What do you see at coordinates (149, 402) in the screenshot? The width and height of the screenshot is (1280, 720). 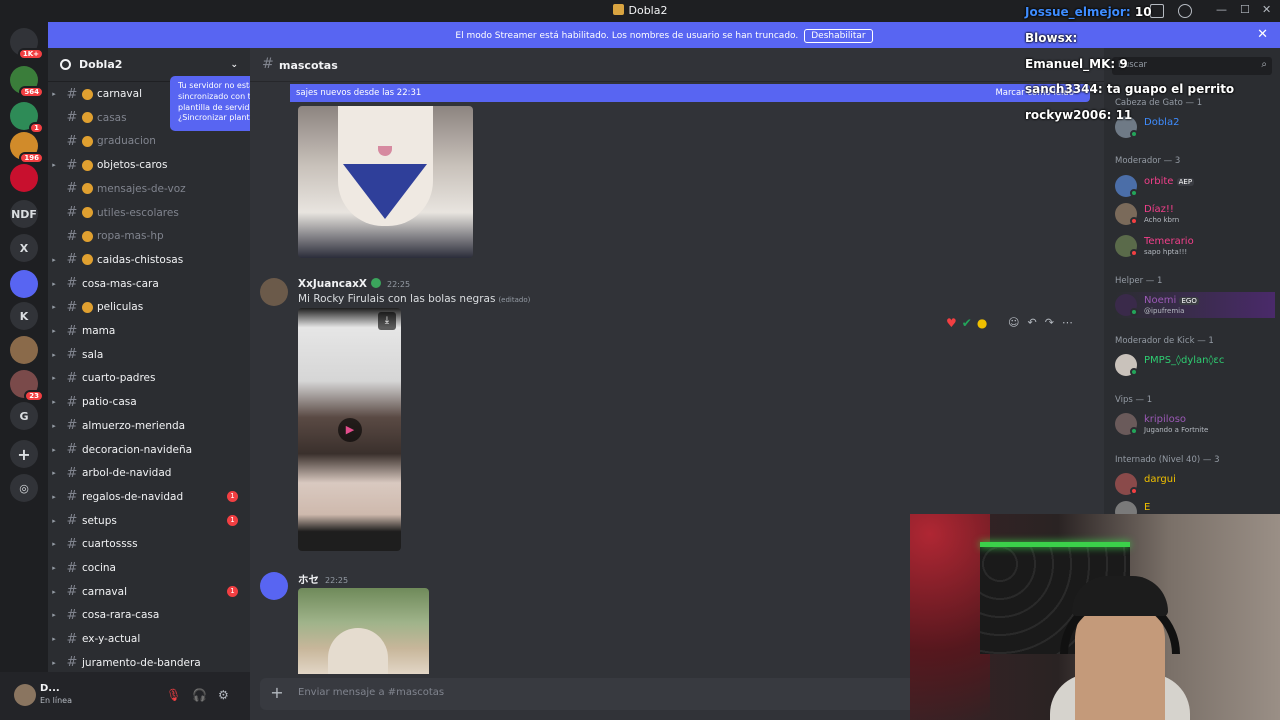 I see `channel-item: ▸ # patio-casa` at bounding box center [149, 402].